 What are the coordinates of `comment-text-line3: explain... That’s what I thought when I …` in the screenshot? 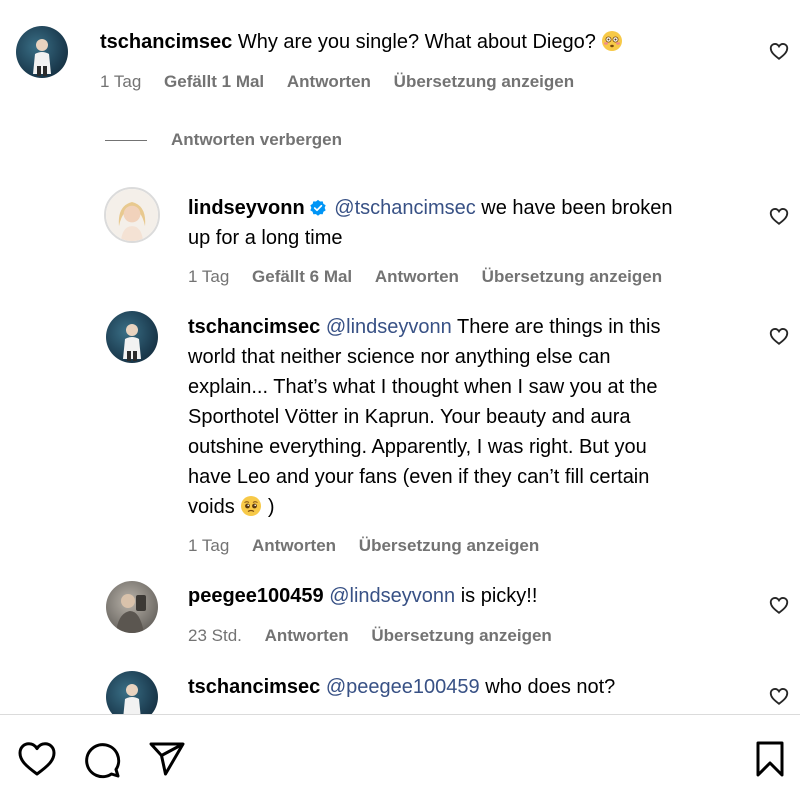 It's located at (423, 387).